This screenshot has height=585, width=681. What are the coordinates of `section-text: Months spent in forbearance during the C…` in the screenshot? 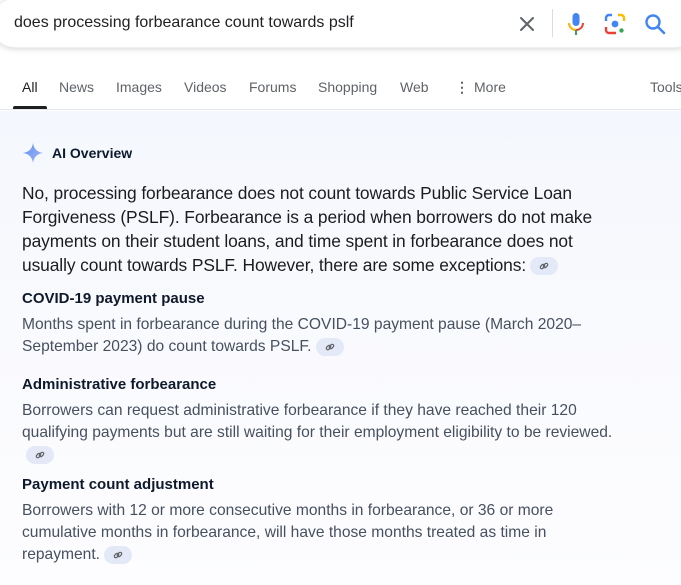 It's located at (302, 335).